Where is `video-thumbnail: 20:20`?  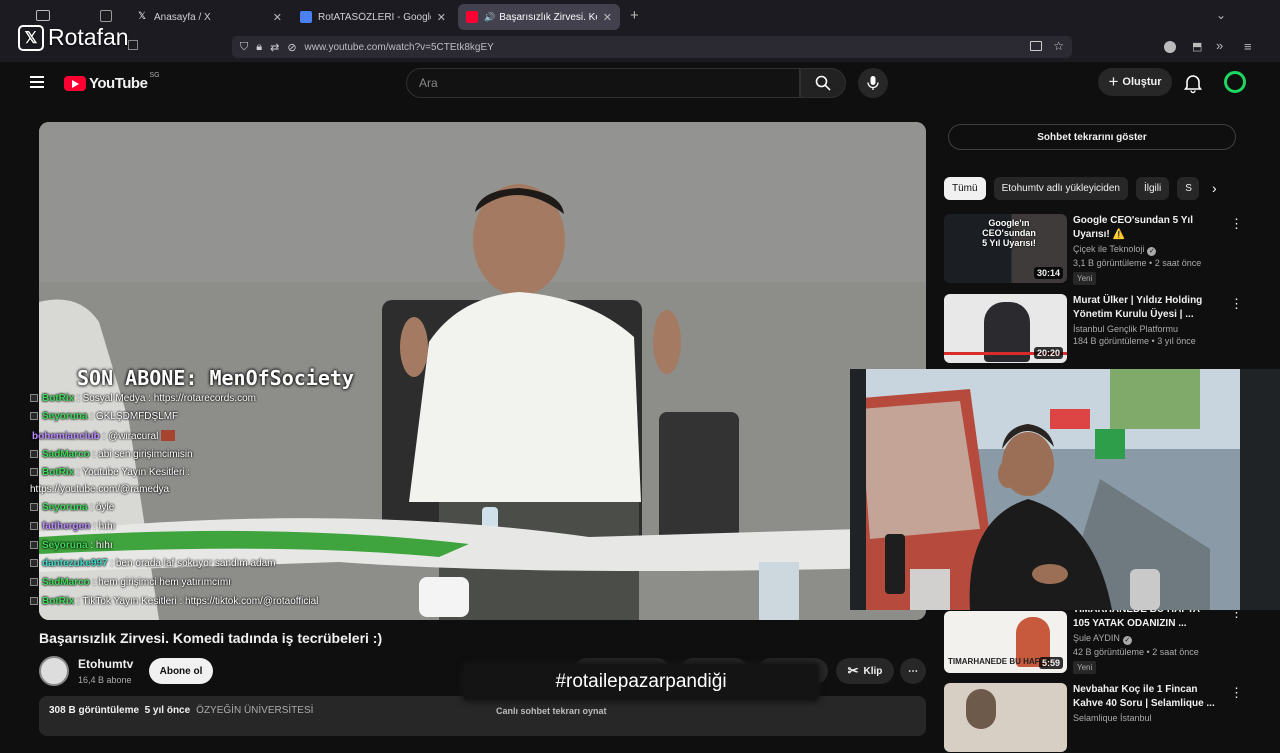
video-thumbnail: 20:20 is located at coordinates (1005, 328).